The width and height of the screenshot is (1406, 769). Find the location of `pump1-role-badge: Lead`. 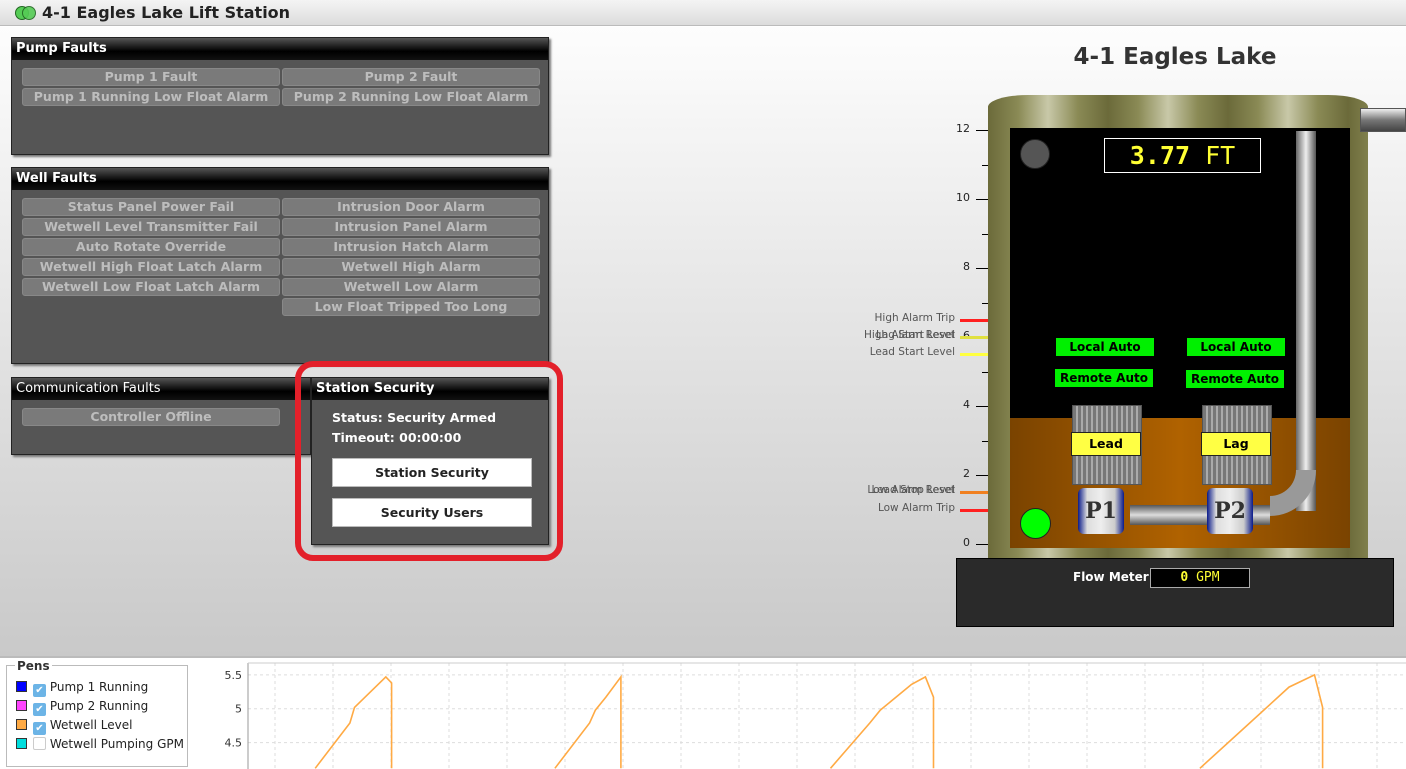

pump1-role-badge: Lead is located at coordinates (1106, 444).